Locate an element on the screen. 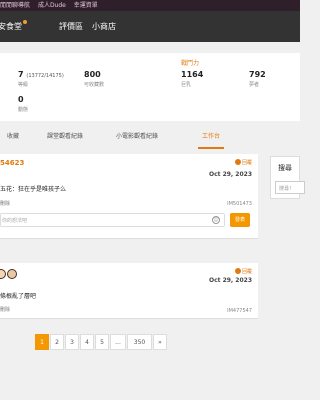 The image size is (320, 400). page-1: 1 is located at coordinates (42, 342).